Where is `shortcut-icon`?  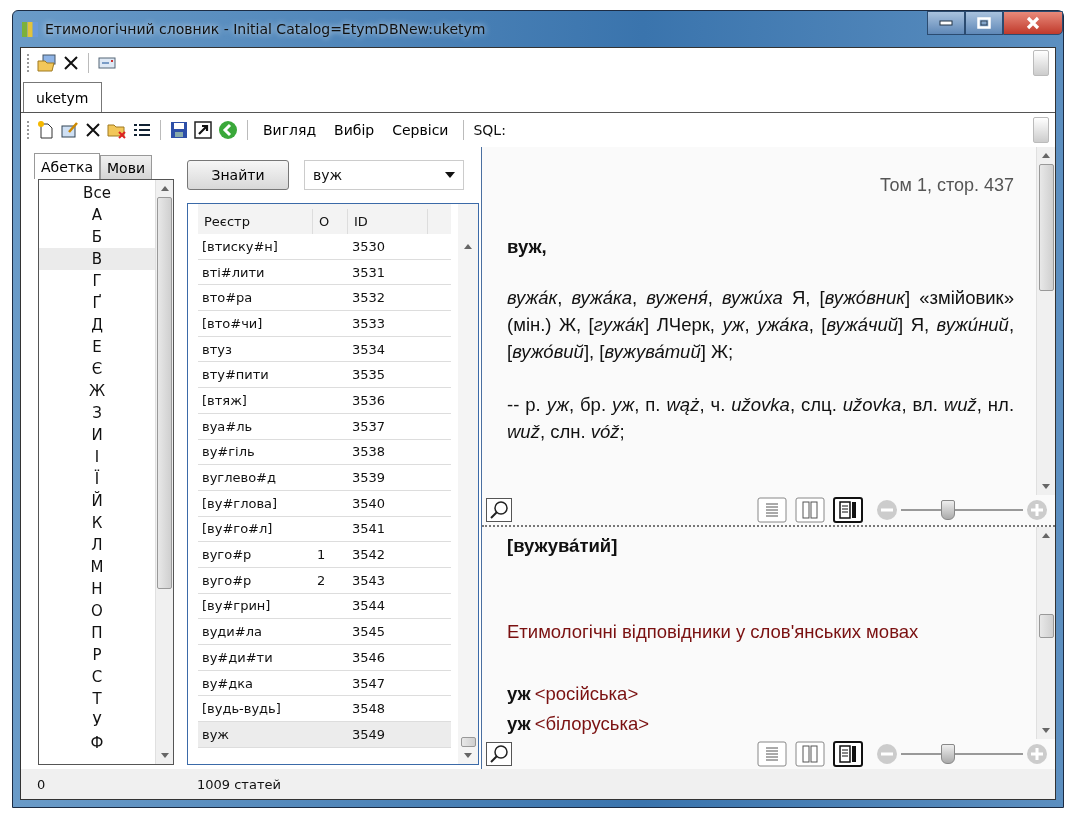
shortcut-icon is located at coordinates (203, 130).